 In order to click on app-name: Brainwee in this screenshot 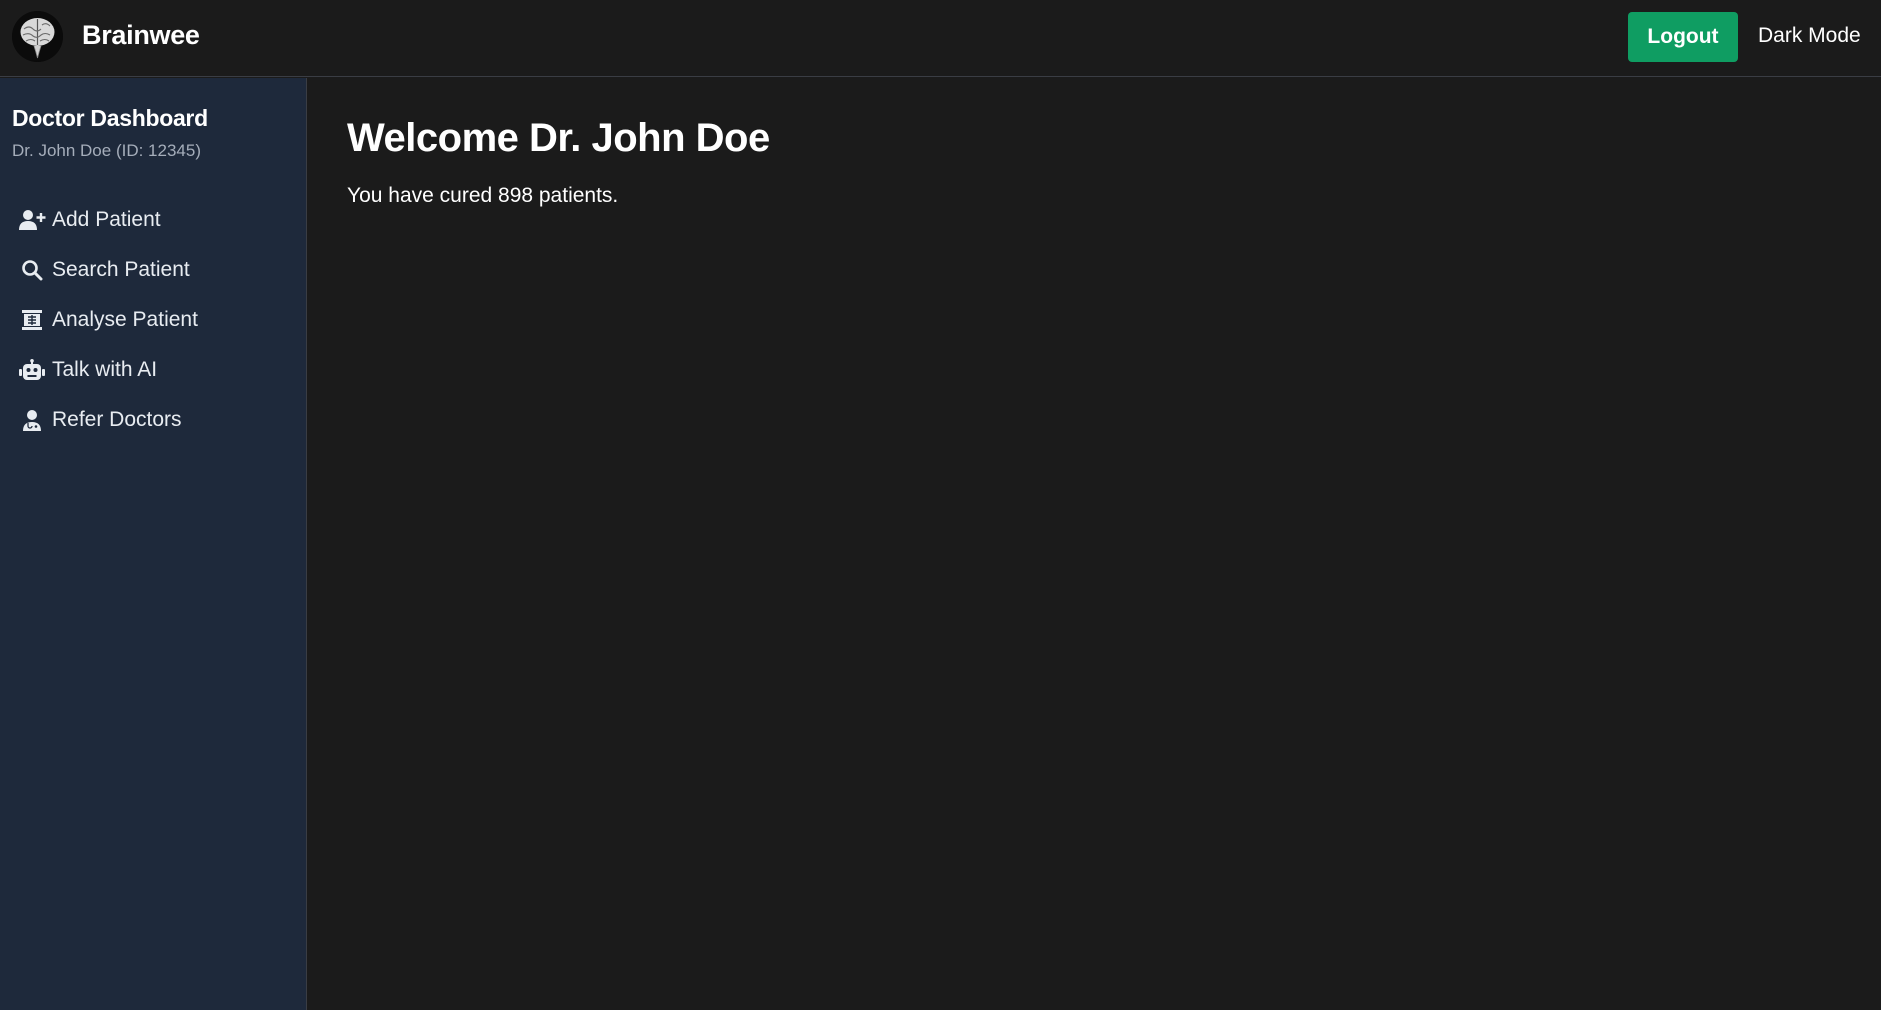, I will do `click(141, 35)`.